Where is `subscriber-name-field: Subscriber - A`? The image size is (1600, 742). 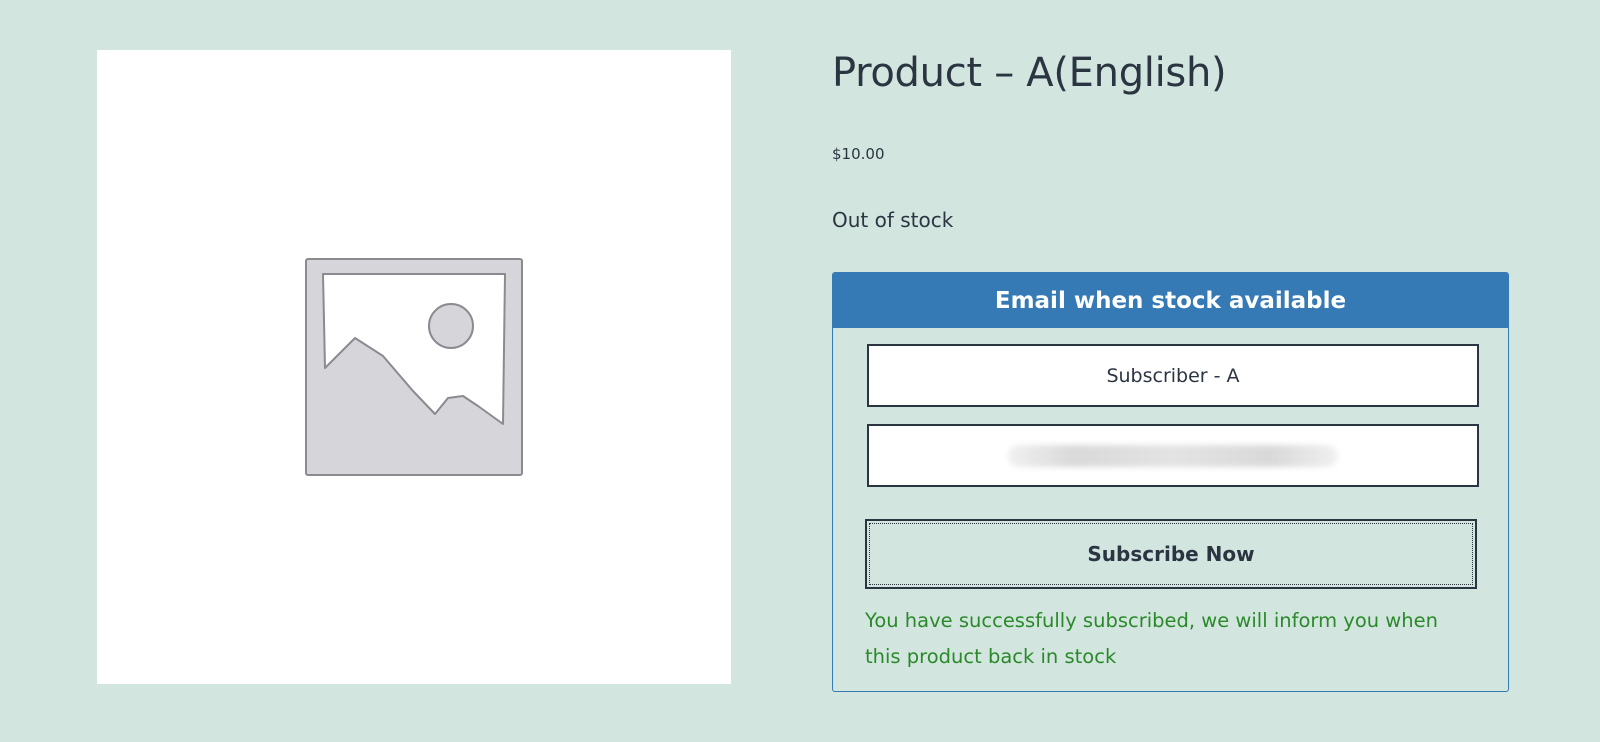
subscriber-name-field: Subscriber - A is located at coordinates (1173, 375).